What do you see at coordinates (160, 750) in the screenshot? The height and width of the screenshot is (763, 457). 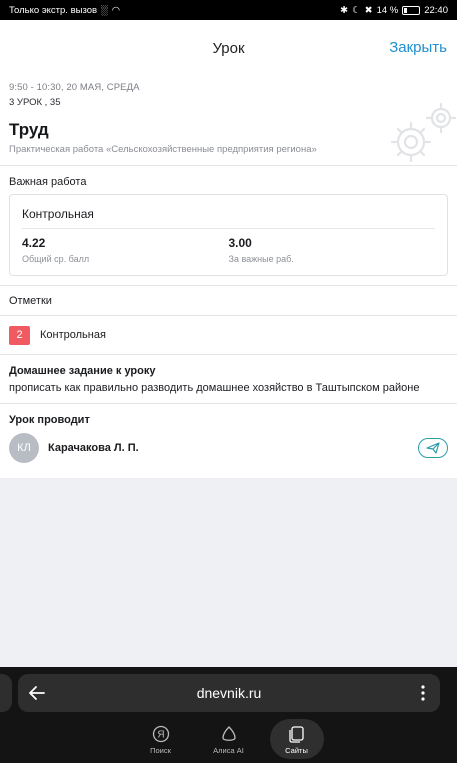 I see `nav-search-label: Поиск` at bounding box center [160, 750].